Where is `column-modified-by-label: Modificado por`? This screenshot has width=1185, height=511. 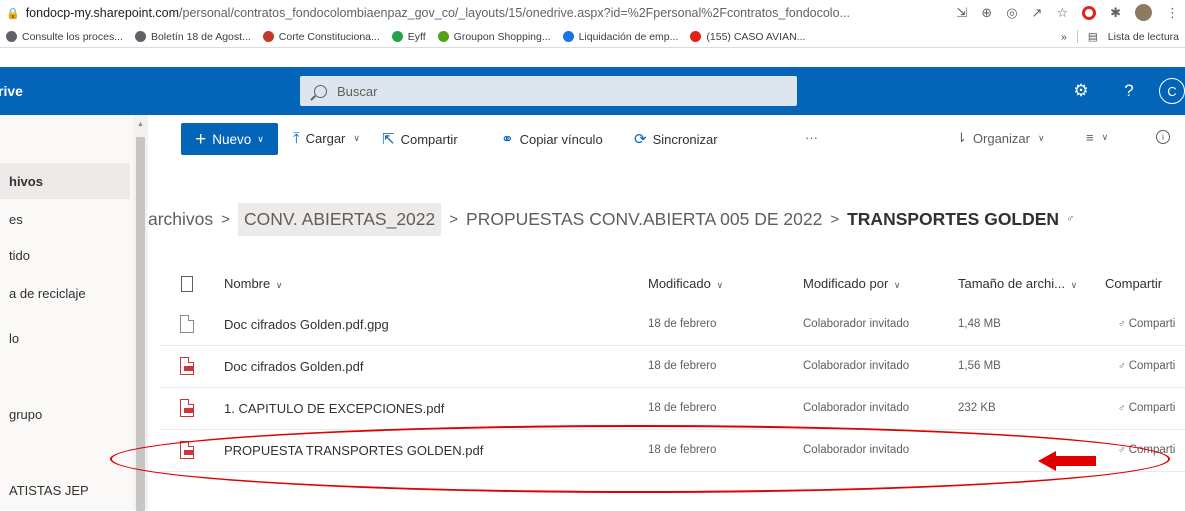
column-modified-by-label: Modificado por is located at coordinates (846, 283).